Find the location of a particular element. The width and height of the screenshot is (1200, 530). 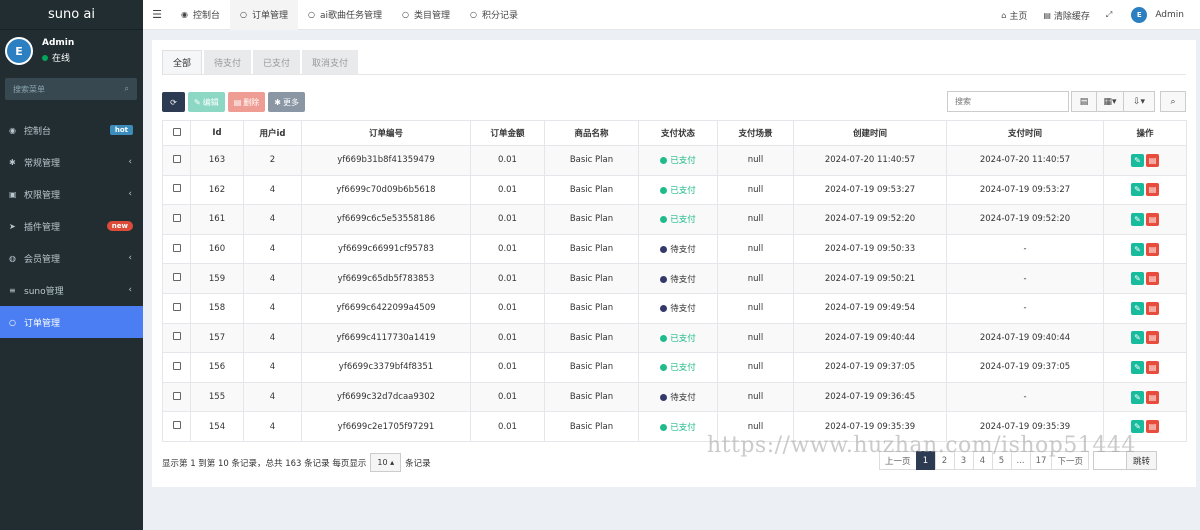

tab-3: ○ 类目管理 is located at coordinates (426, 15).